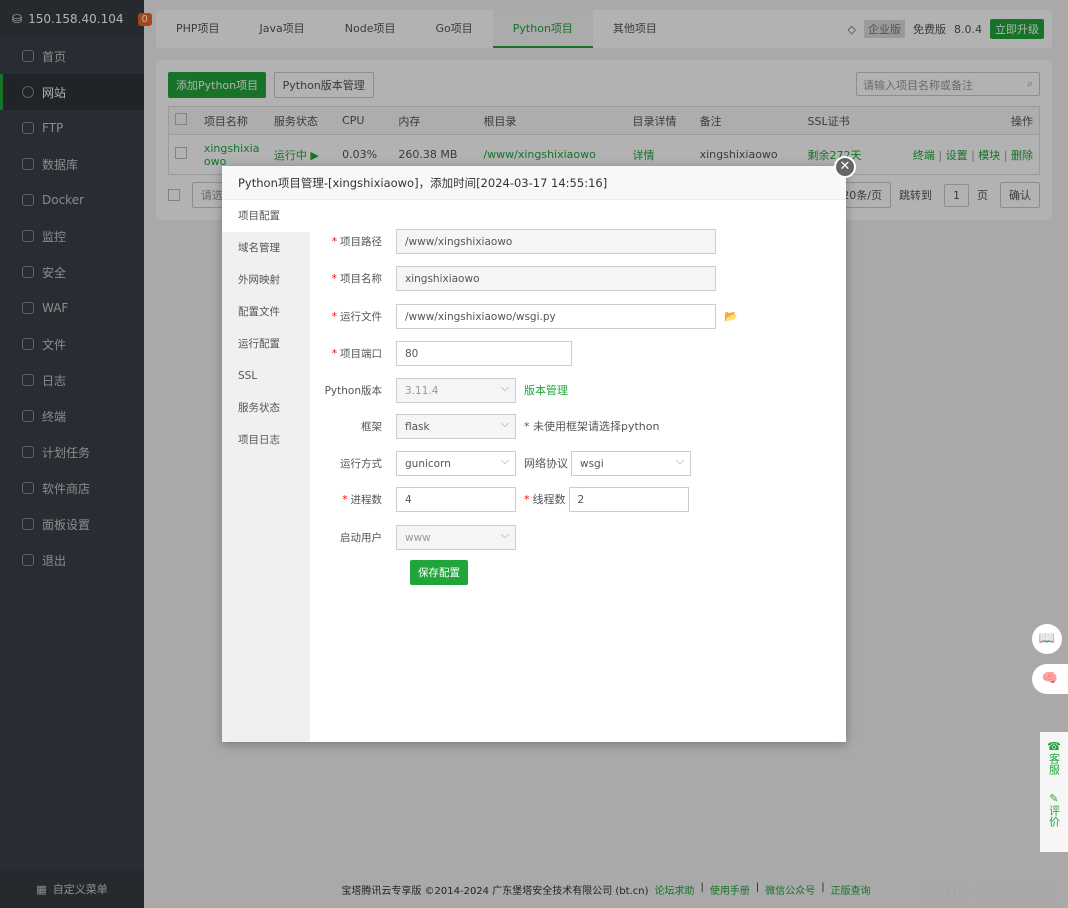 This screenshot has width=1068, height=908. I want to click on name-label: 项目名称, so click(361, 278).